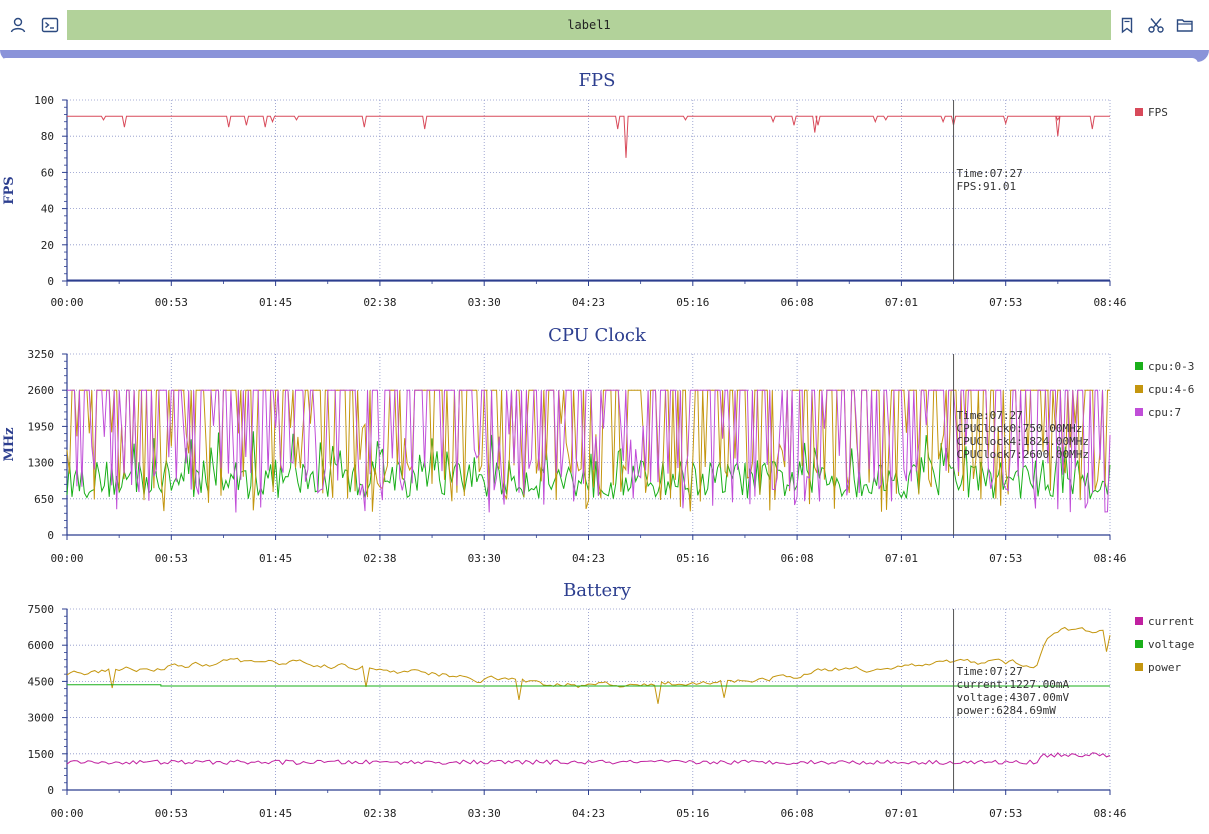  Describe the element at coordinates (9, 190) in the screenshot. I see `y-axis-label: FPS` at that location.